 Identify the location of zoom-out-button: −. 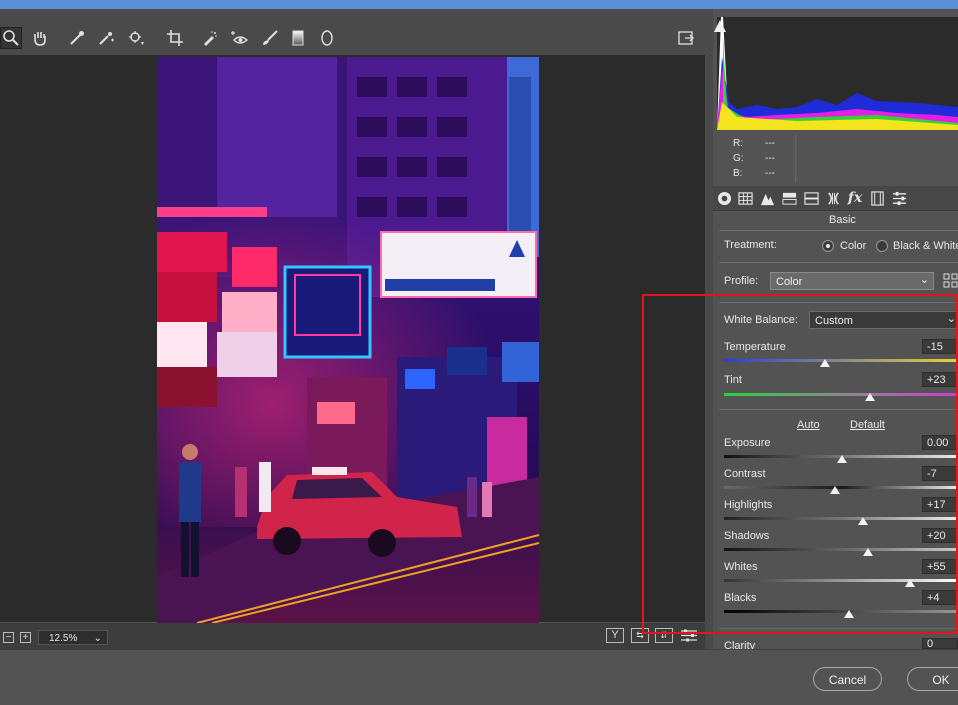
(8, 637).